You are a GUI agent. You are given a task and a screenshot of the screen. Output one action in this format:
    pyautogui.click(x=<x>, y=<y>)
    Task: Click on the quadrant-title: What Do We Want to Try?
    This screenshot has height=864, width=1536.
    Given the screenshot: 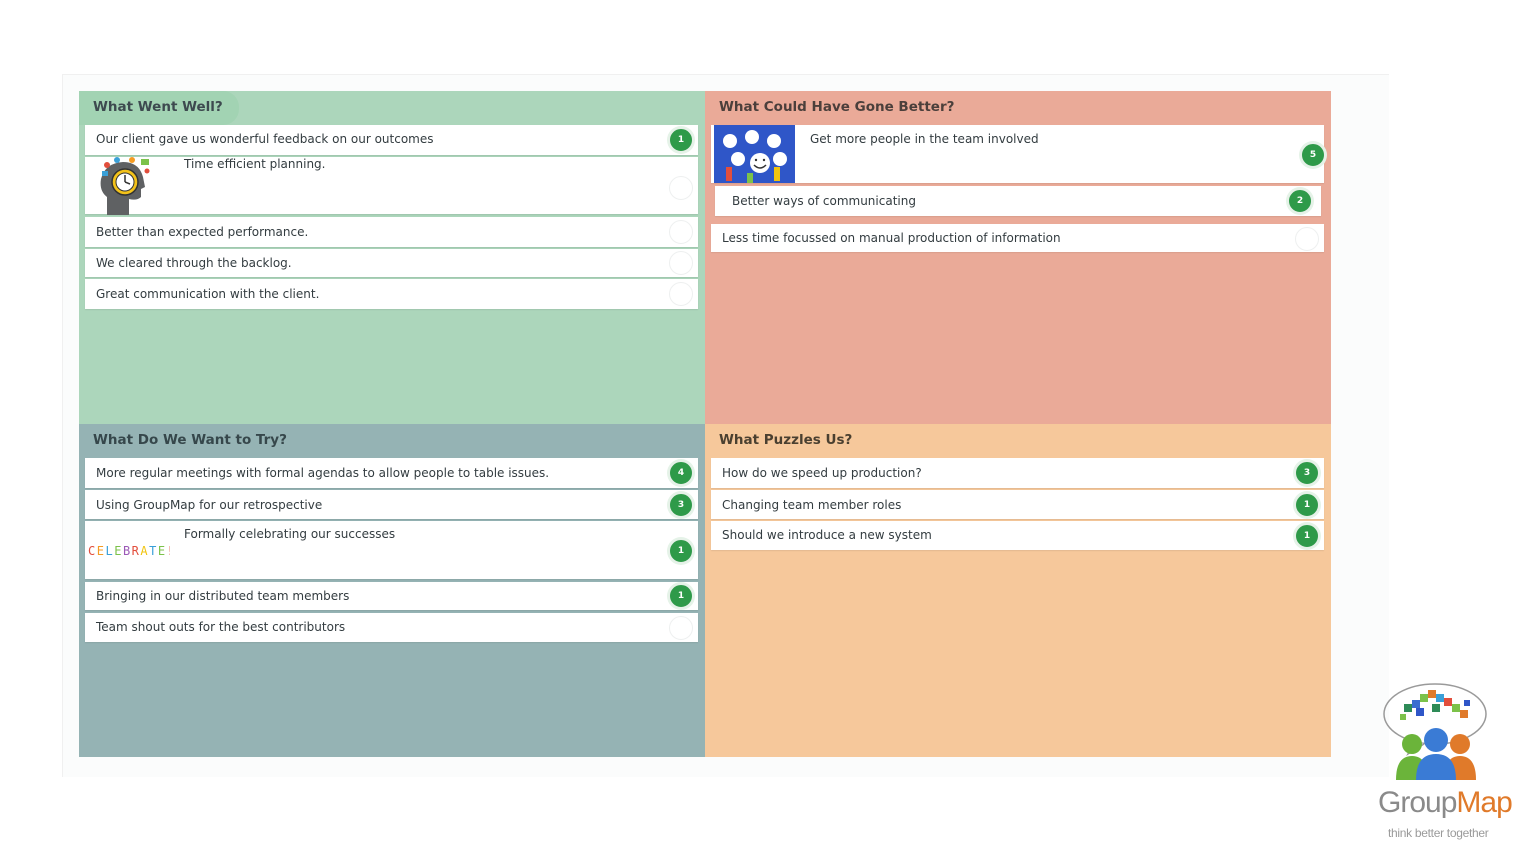 What is the action you would take?
    pyautogui.click(x=190, y=440)
    